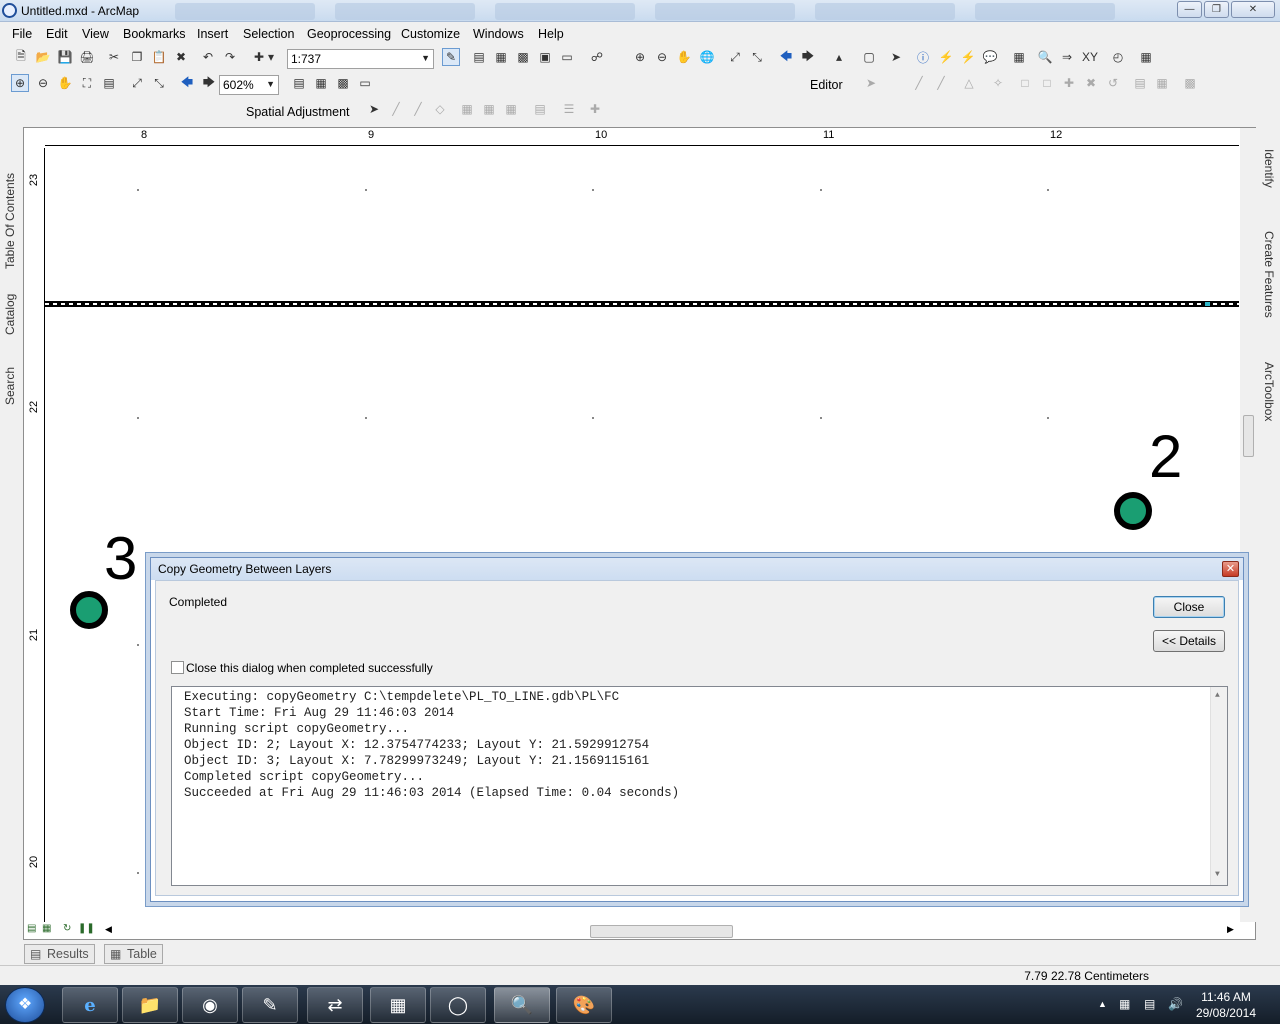  I want to click on dock-tab-identify: Identify, so click(1269, 174).